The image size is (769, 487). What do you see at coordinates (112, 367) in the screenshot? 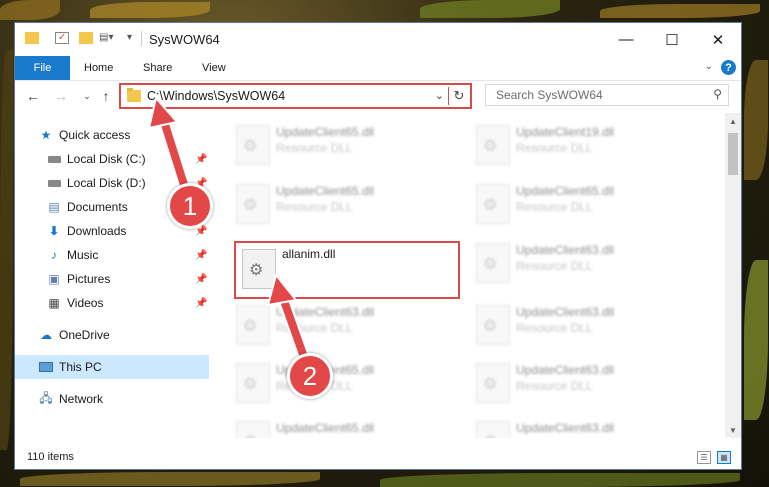
I see `sidebar-item-this-pc: This PC` at bounding box center [112, 367].